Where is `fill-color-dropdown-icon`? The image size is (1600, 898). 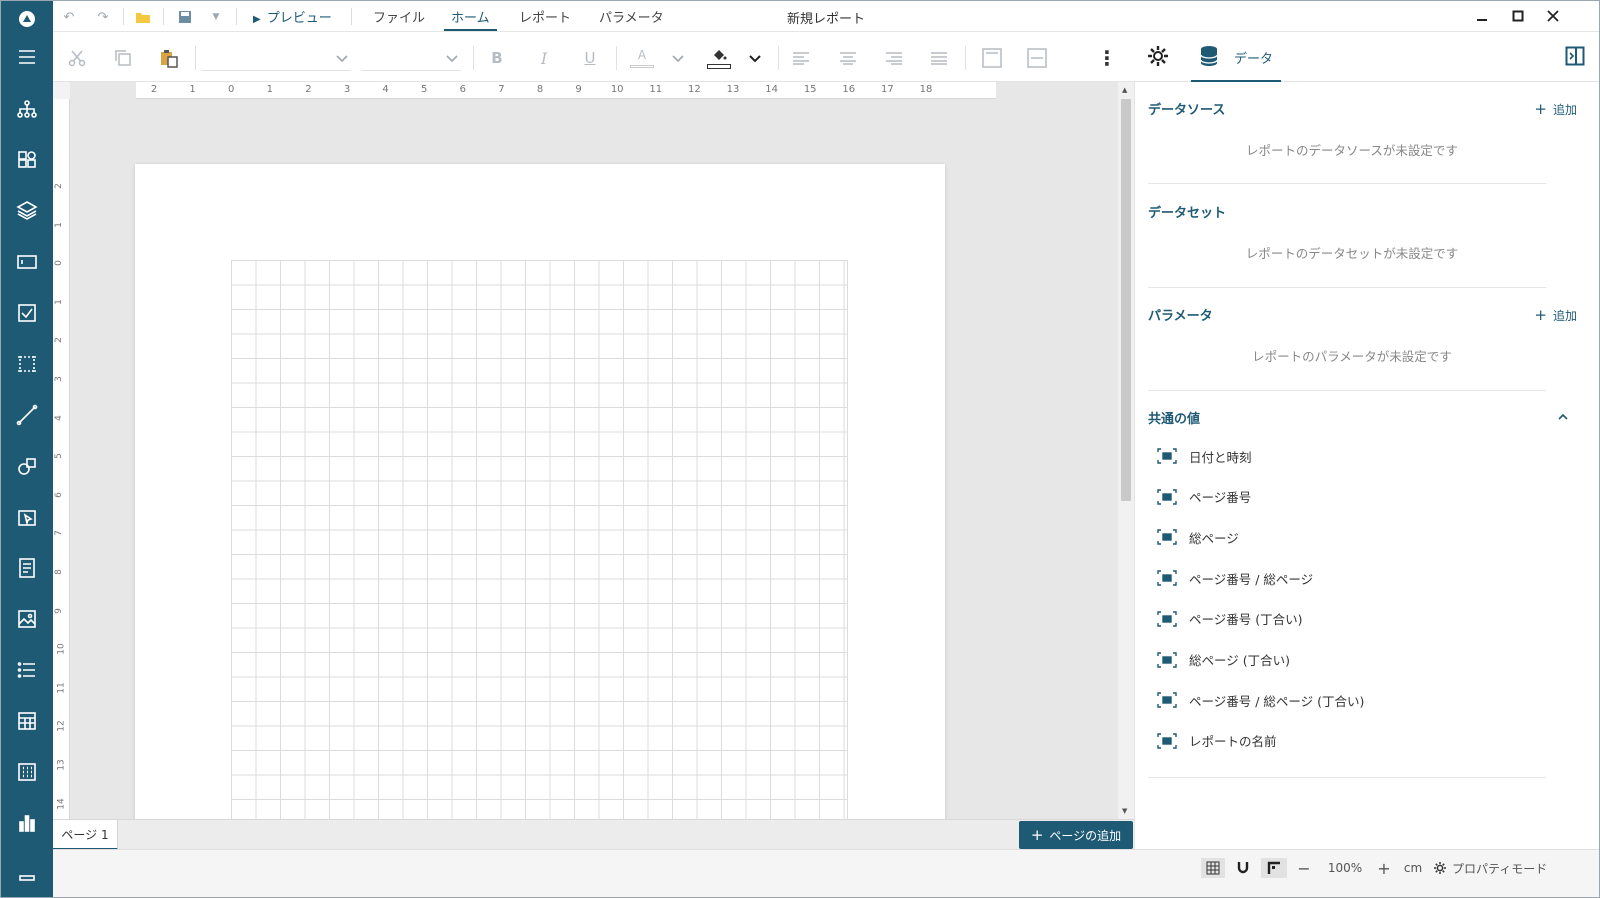
fill-color-dropdown-icon is located at coordinates (755, 58).